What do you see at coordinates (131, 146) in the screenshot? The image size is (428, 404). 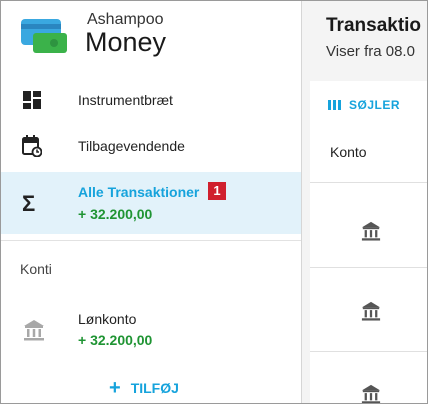 I see `nav-label: Tilbagevendende` at bounding box center [131, 146].